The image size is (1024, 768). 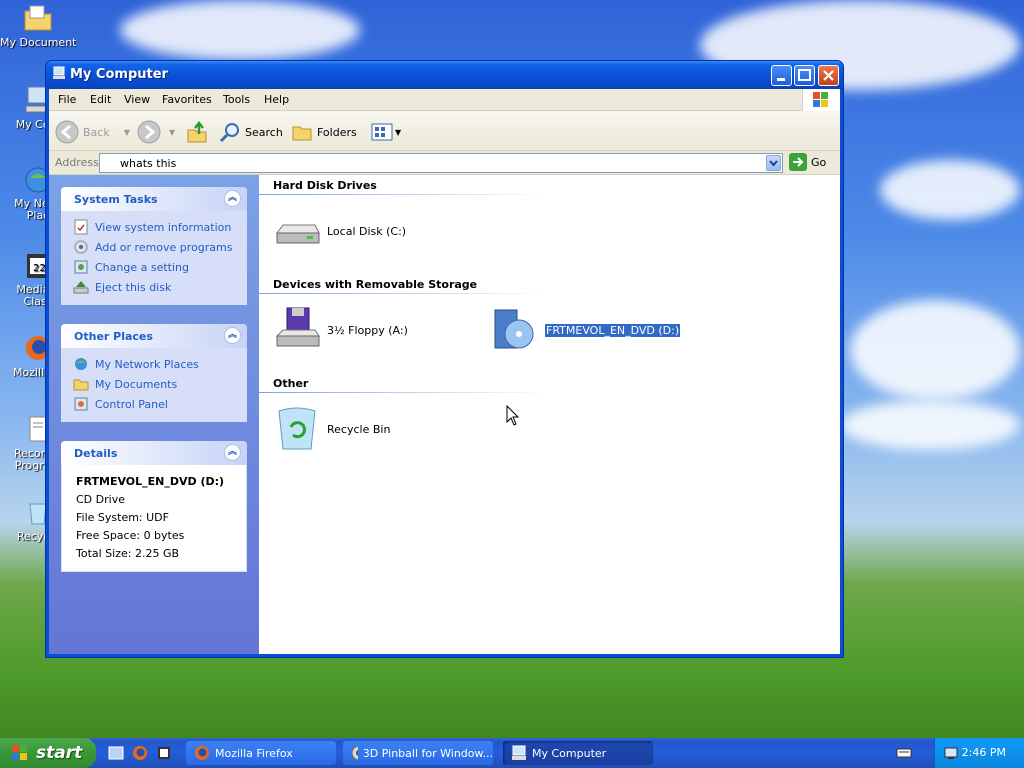 I want to click on keyboard-icon, so click(x=904, y=753).